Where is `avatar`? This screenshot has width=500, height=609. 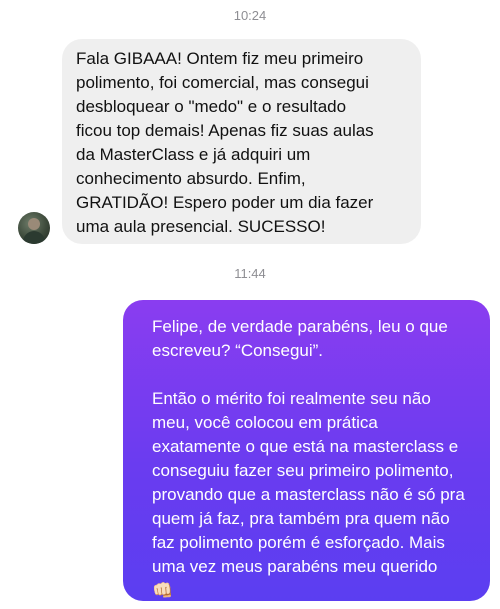
avatar is located at coordinates (34, 228).